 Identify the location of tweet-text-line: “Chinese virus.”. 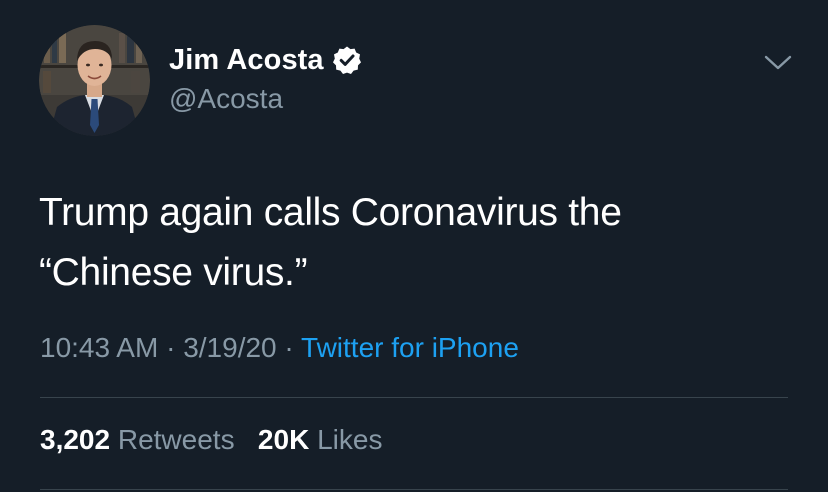
(173, 272).